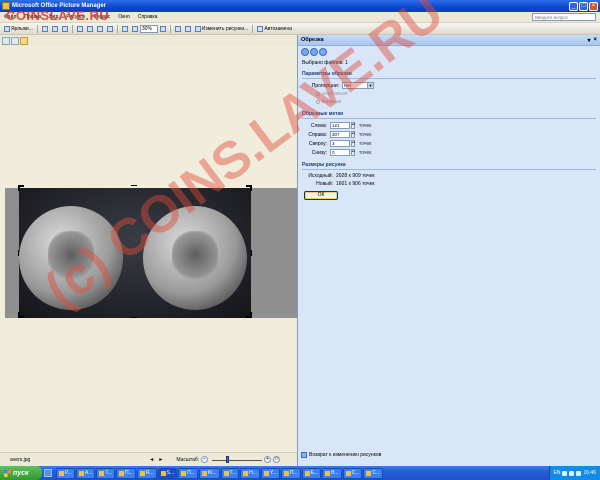 The width and height of the screenshot is (600, 480). I want to click on language-indicator: EN, so click(557, 473).